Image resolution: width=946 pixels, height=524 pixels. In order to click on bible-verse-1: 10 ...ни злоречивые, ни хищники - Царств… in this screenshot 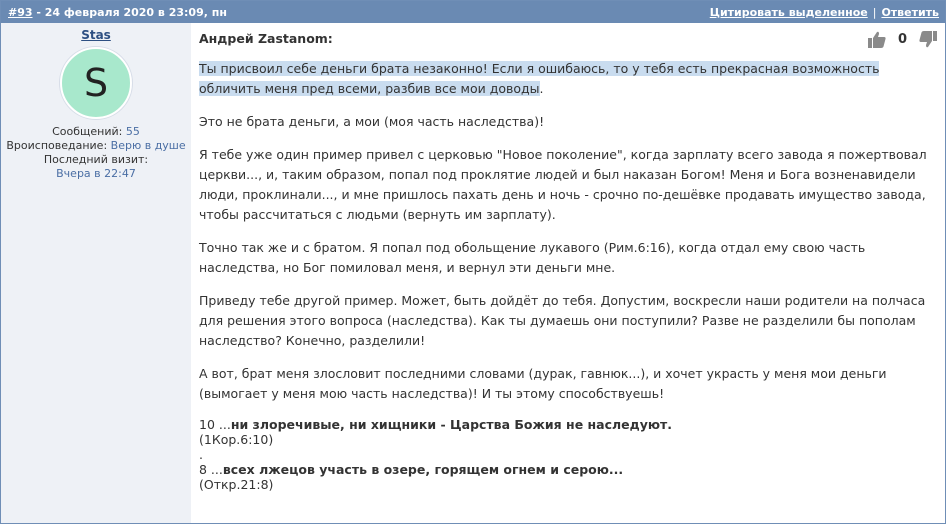, I will do `click(567, 424)`.